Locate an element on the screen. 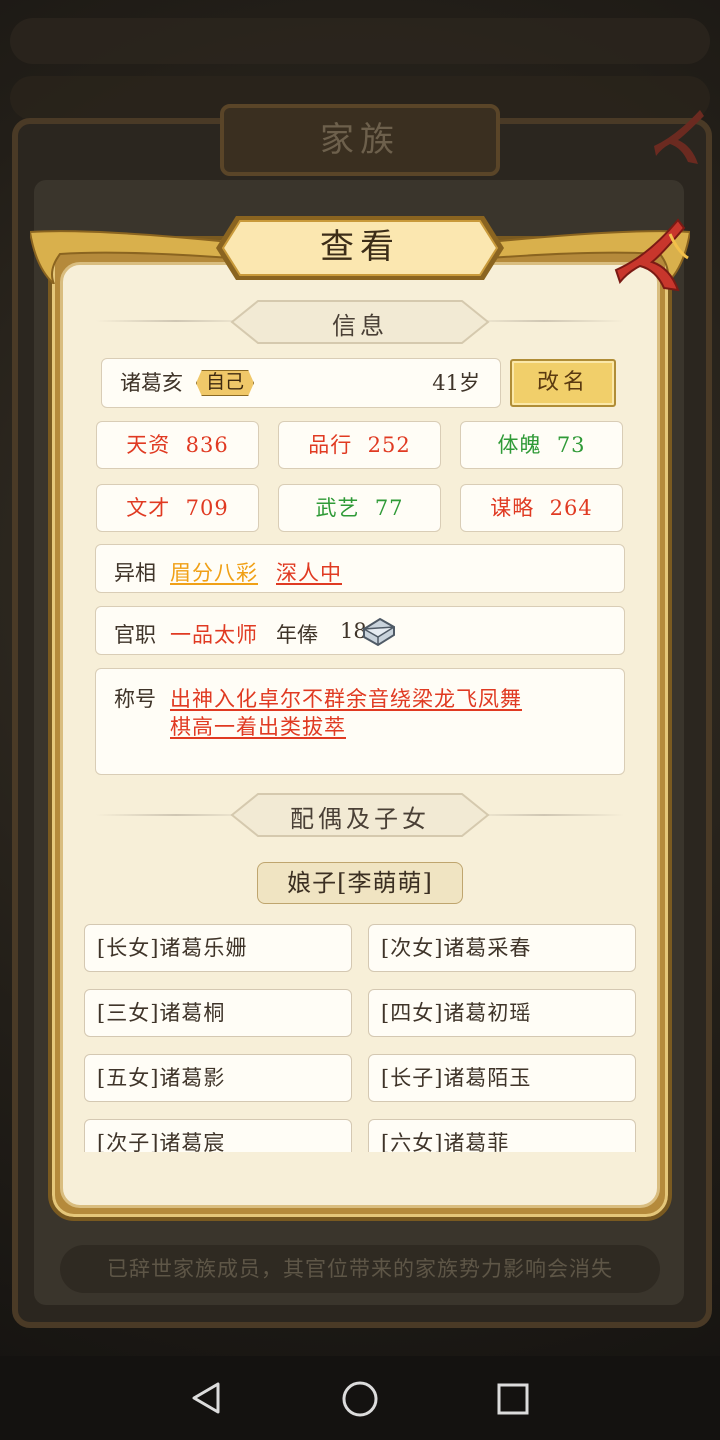 The height and width of the screenshot is (1440, 720). background-top-bar is located at coordinates (360, 41).